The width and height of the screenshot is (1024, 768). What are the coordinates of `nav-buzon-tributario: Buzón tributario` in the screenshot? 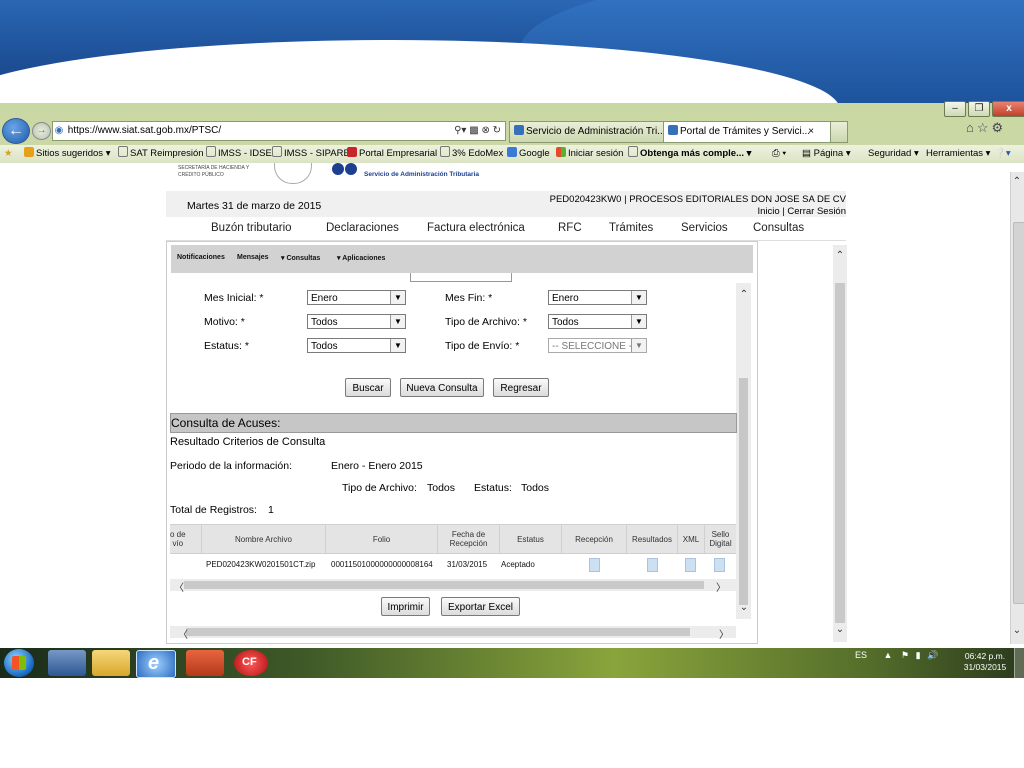 It's located at (251, 228).